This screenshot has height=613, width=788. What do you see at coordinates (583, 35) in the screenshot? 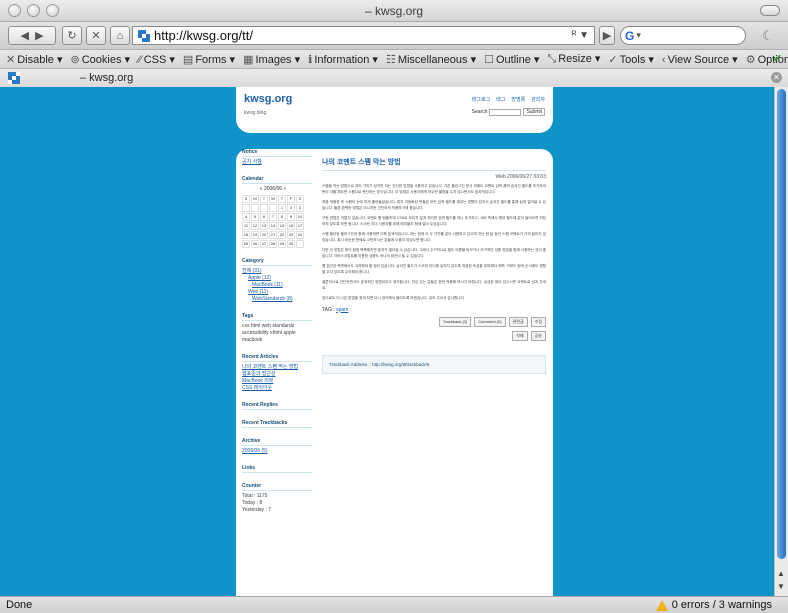
I see `rss-dropdown-icon: ᴿ ▼` at bounding box center [583, 35].